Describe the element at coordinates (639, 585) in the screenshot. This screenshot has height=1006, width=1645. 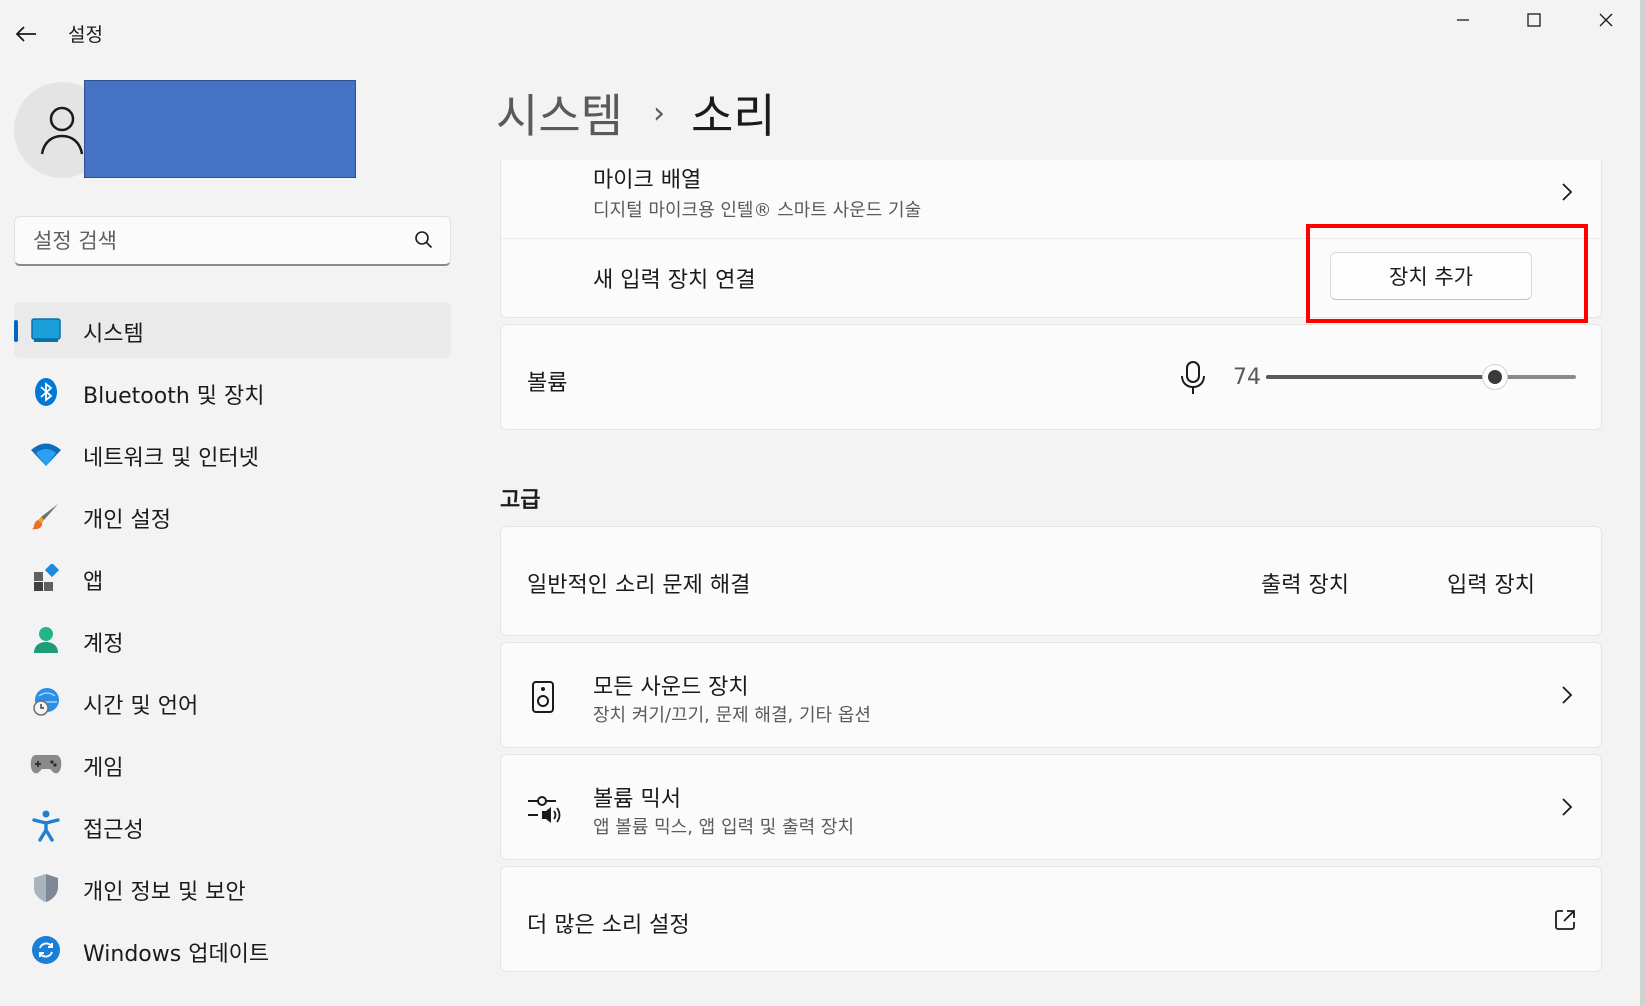
I see `troubleshoot-label: 일반적인 소리 문제 해결` at that location.